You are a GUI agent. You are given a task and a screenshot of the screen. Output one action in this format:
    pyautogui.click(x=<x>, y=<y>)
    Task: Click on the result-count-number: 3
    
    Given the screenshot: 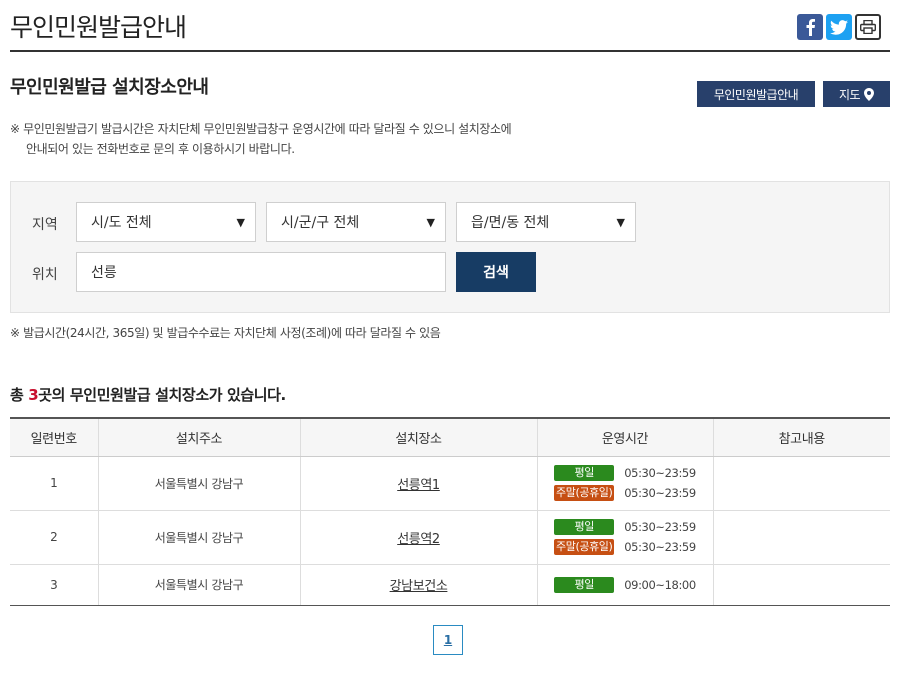 What is the action you would take?
    pyautogui.click(x=33, y=395)
    